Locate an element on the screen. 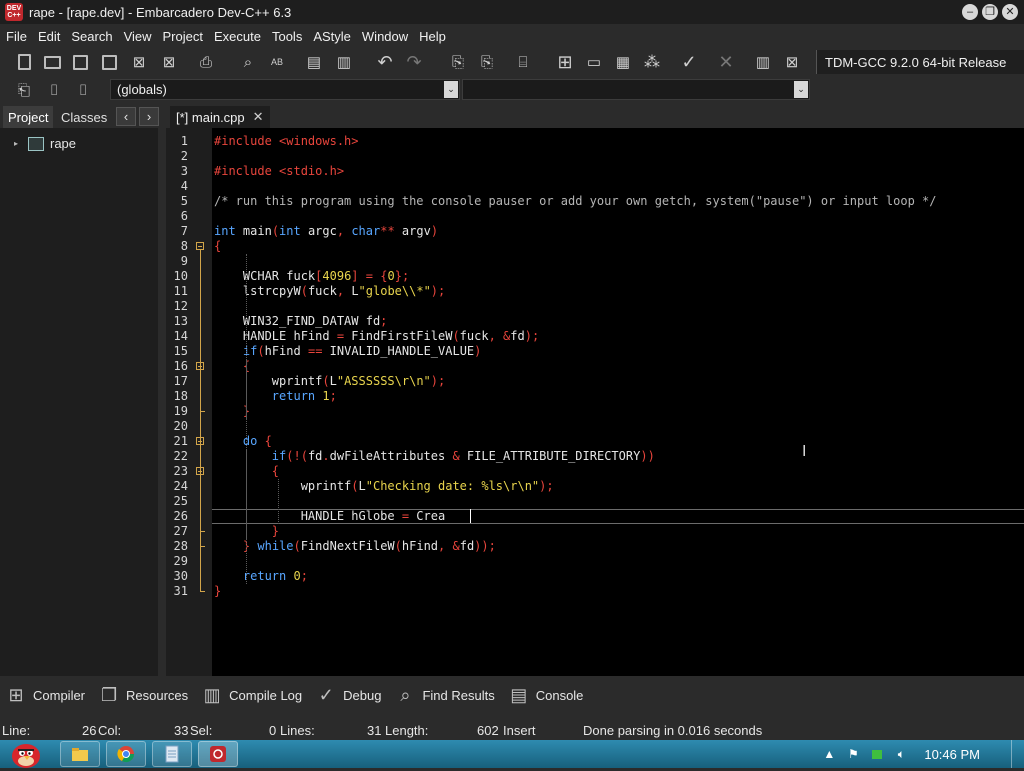 The width and height of the screenshot is (1024, 771). tab-main-cpp: [*] main.cpp ✕ is located at coordinates (220, 117).